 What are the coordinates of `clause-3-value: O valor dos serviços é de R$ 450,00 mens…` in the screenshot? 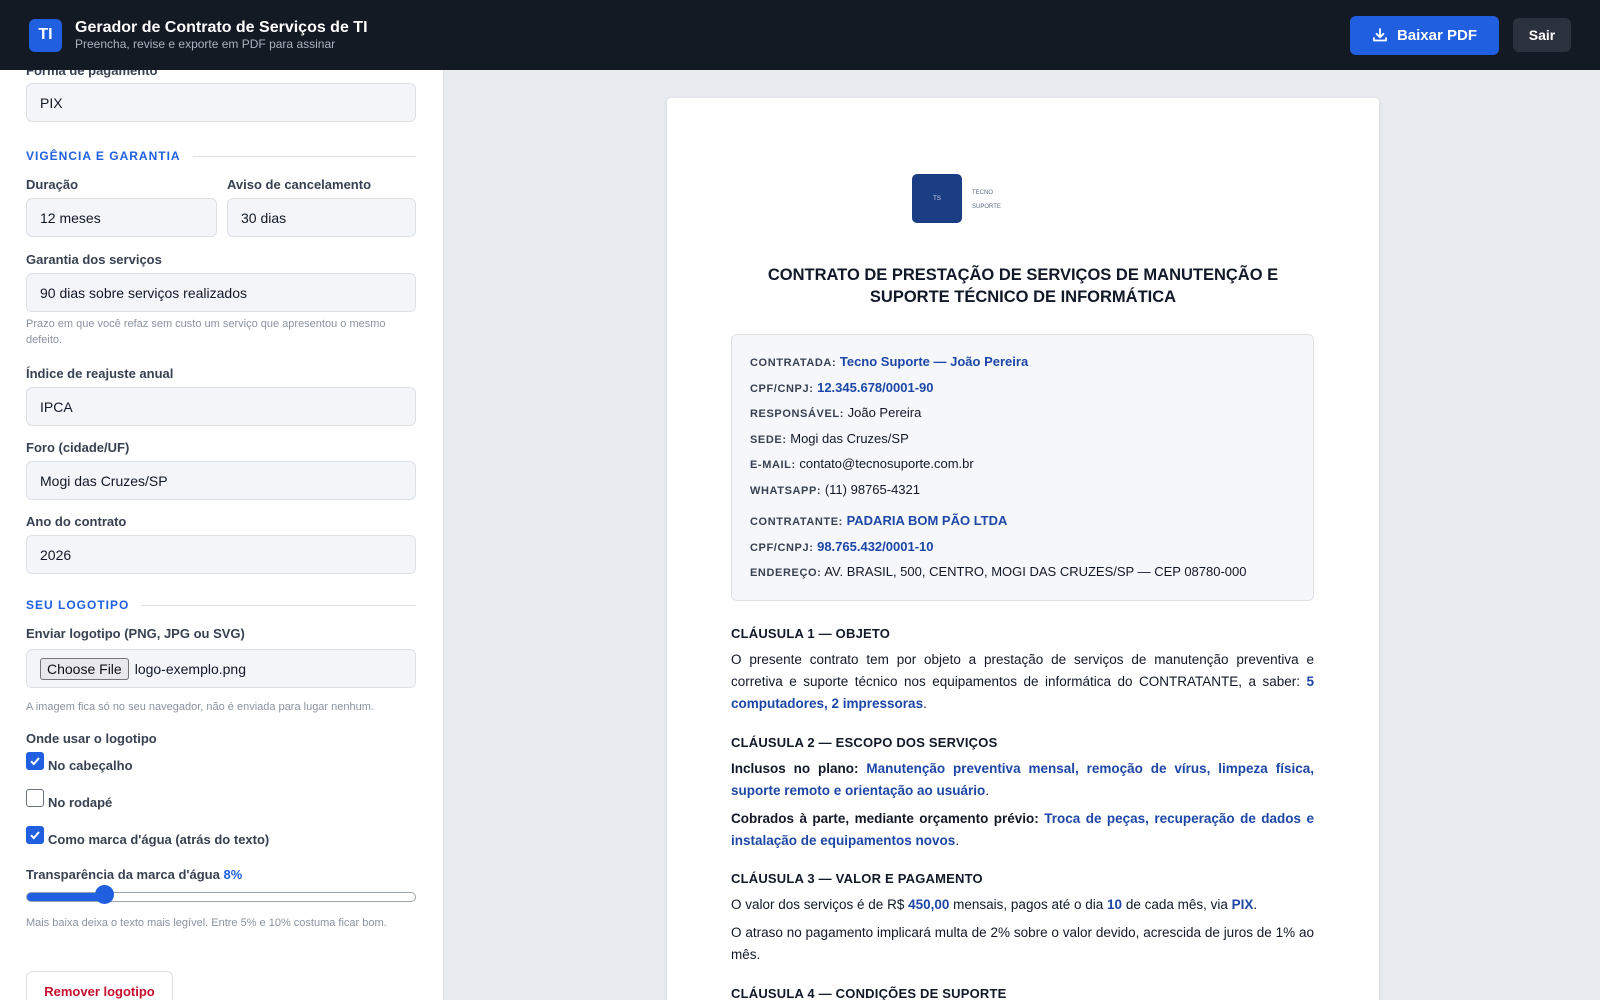 It's located at (994, 904).